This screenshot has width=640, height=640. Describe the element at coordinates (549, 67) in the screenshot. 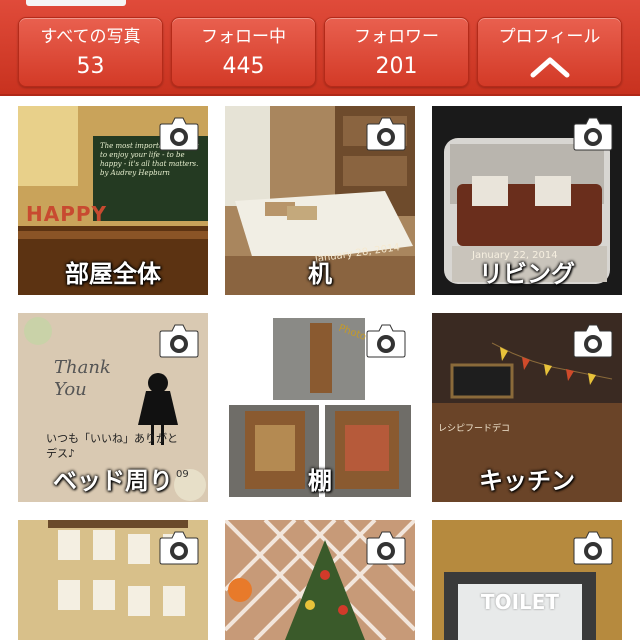

I see `chevron-up-icon` at that location.